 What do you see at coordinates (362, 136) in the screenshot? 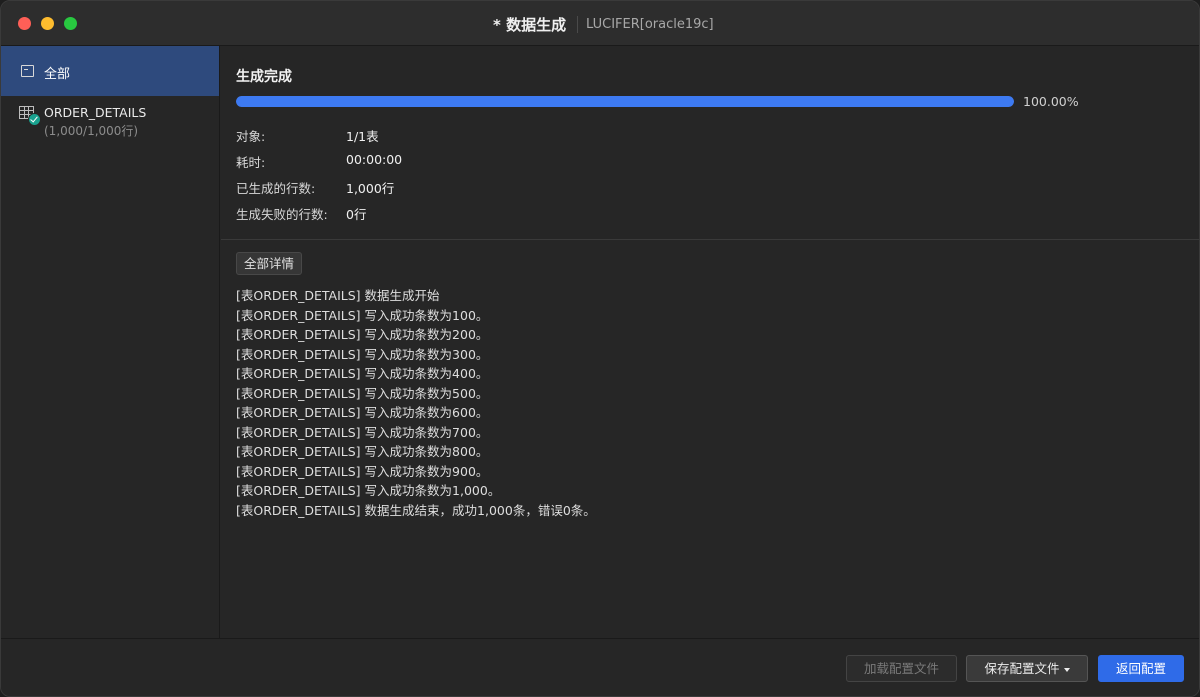
I see `stat-value-objects: 1/1表` at bounding box center [362, 136].